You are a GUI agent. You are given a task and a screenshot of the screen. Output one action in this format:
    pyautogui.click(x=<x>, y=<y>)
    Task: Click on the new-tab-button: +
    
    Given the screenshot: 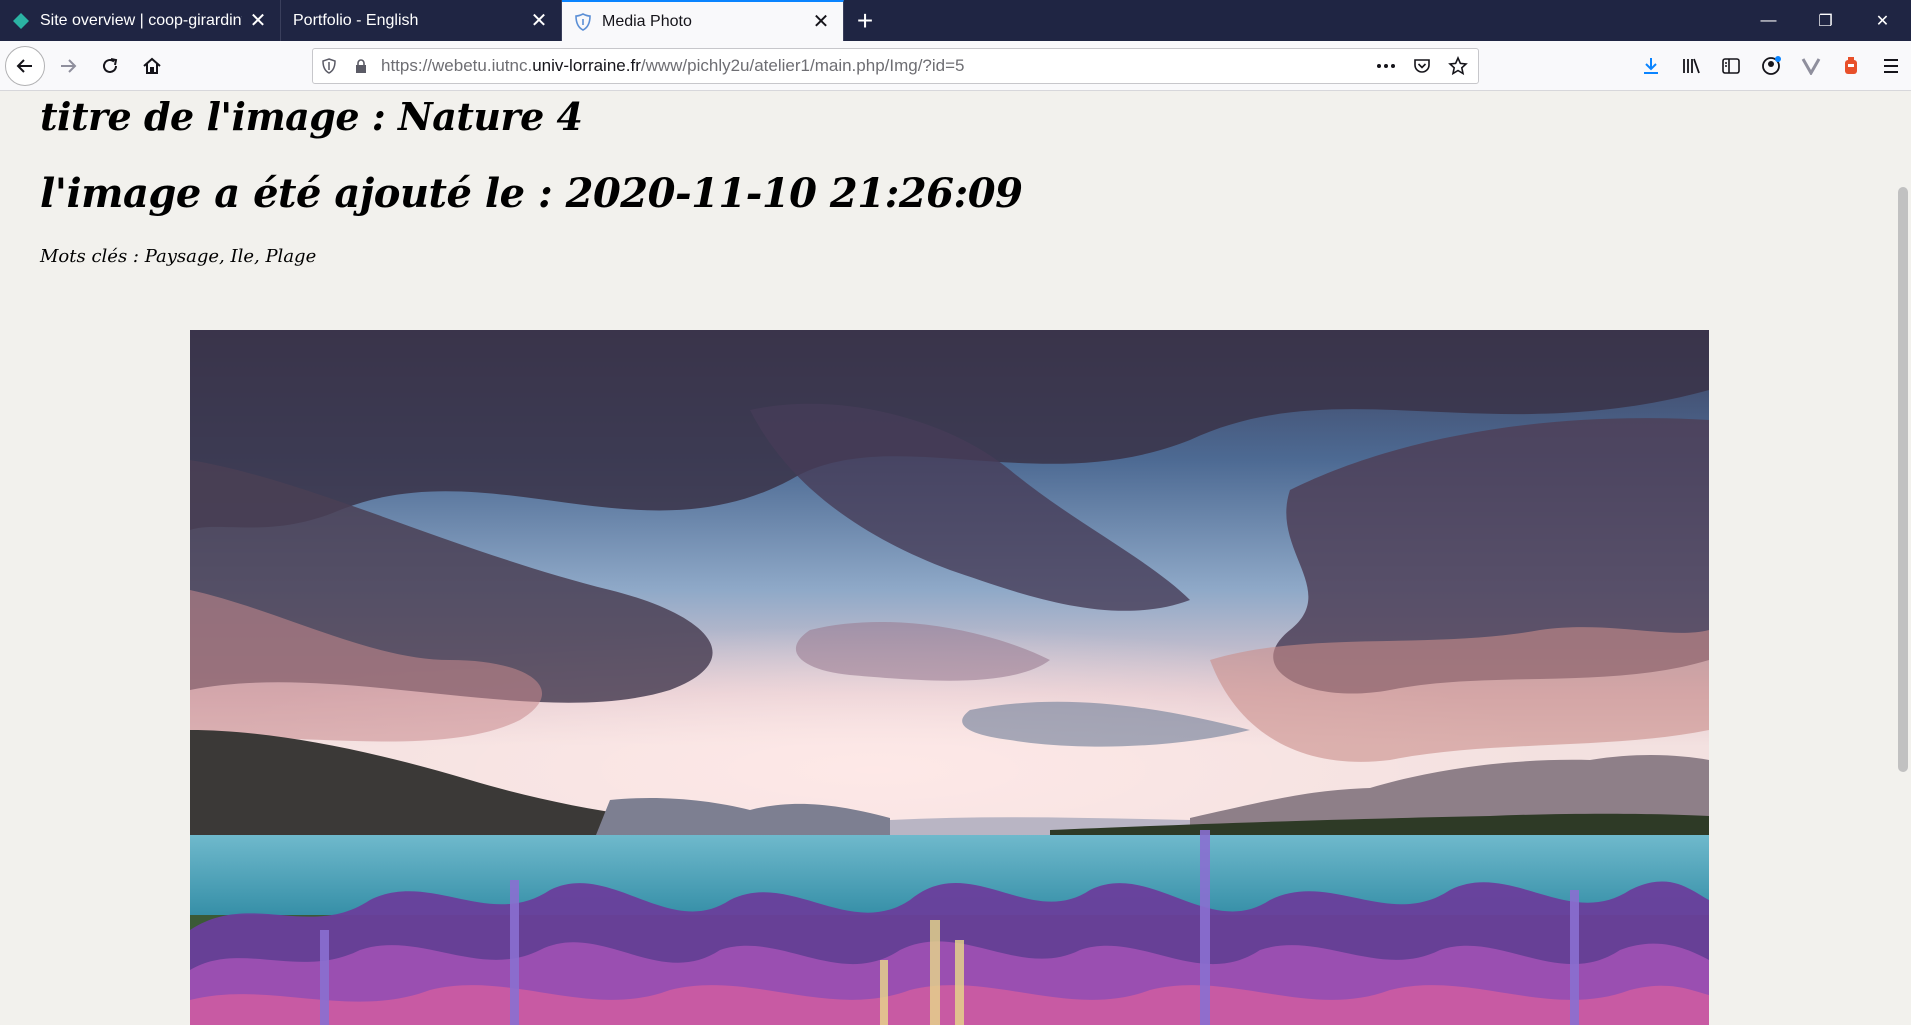 What is the action you would take?
    pyautogui.click(x=865, y=20)
    